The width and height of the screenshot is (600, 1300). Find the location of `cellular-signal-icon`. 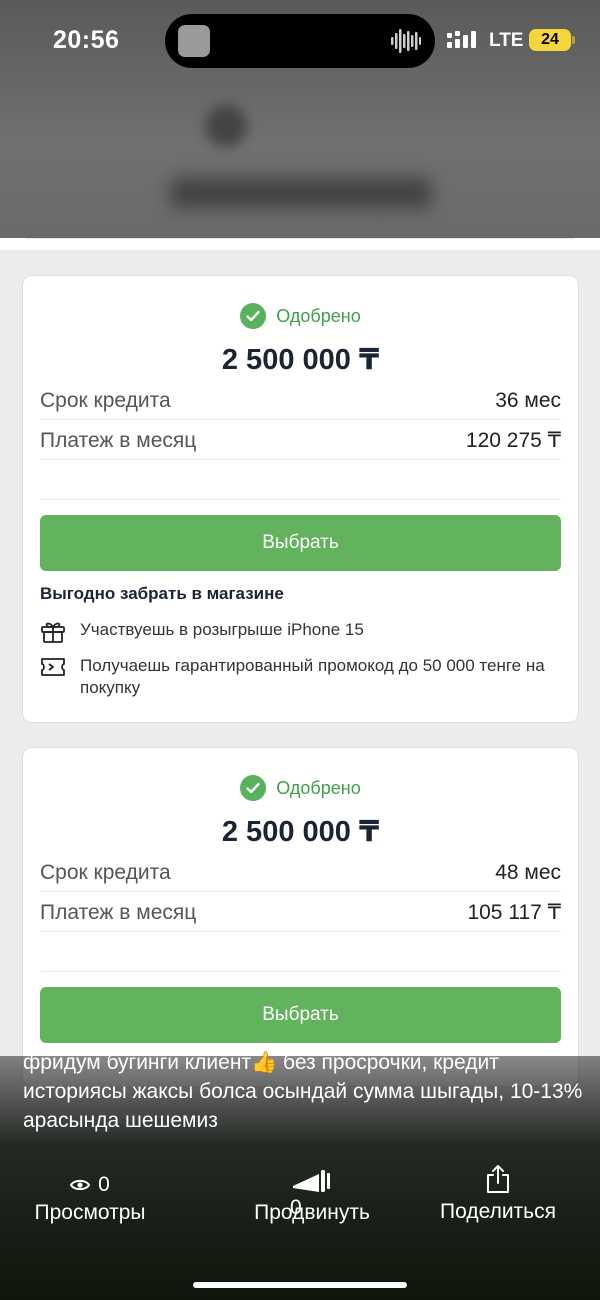

cellular-signal-icon is located at coordinates (461, 39).